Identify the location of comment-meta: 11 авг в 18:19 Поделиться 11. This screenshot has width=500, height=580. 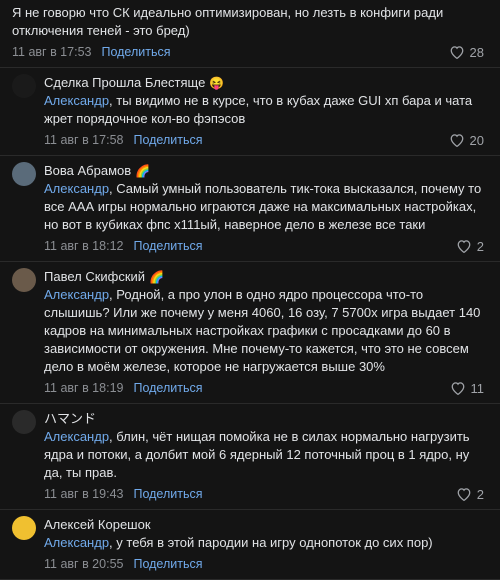
(264, 388).